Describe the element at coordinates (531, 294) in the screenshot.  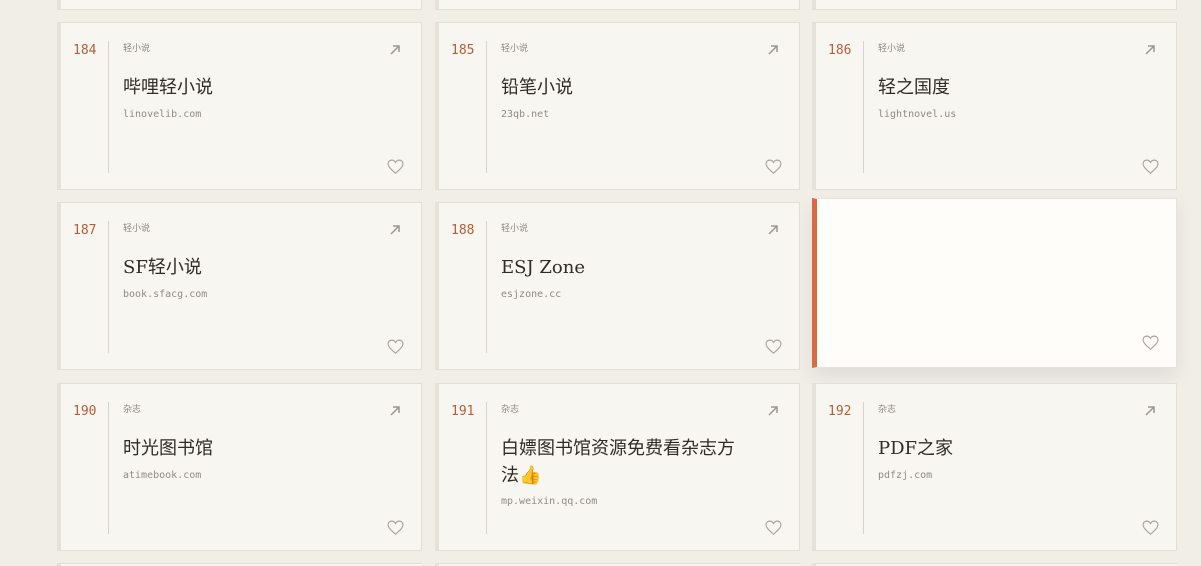
I see `card-domain: esjzone.cc` at that location.